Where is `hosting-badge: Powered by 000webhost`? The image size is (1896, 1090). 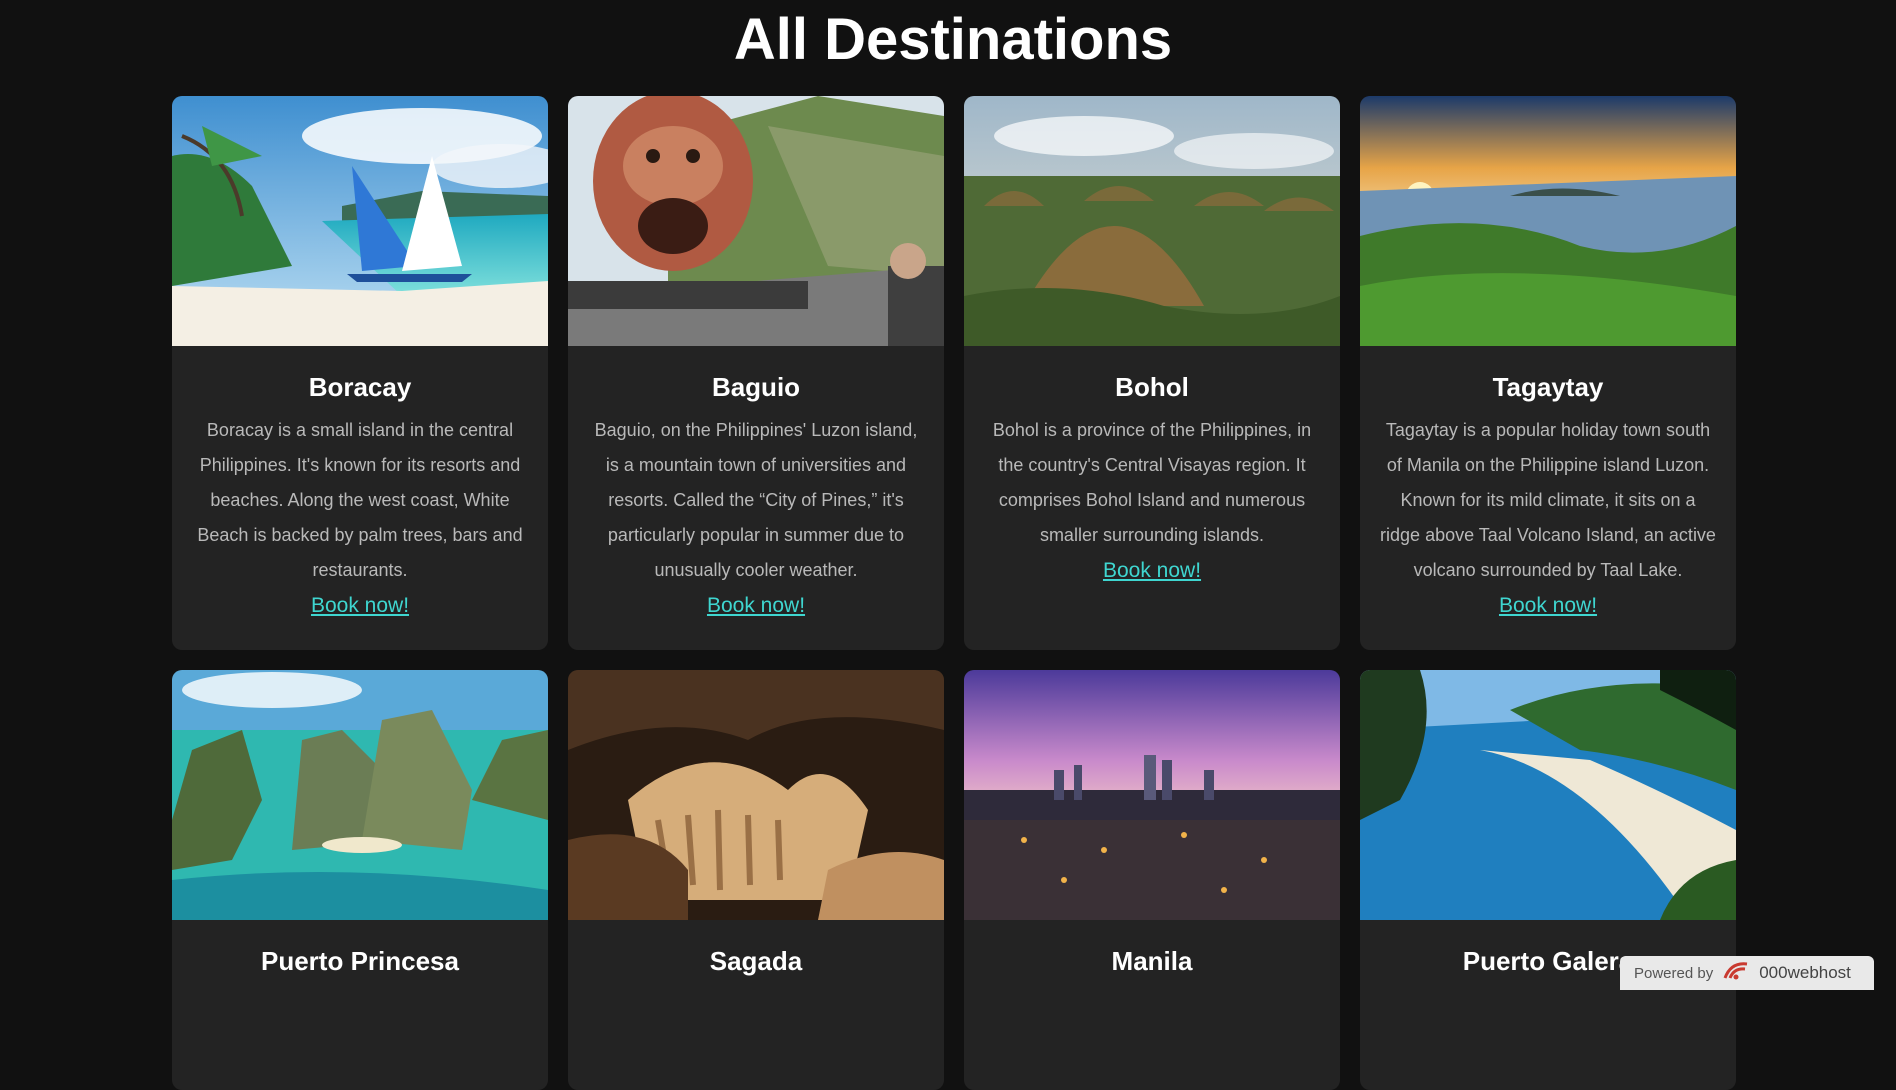
hosting-badge: Powered by 000webhost is located at coordinates (1747, 973).